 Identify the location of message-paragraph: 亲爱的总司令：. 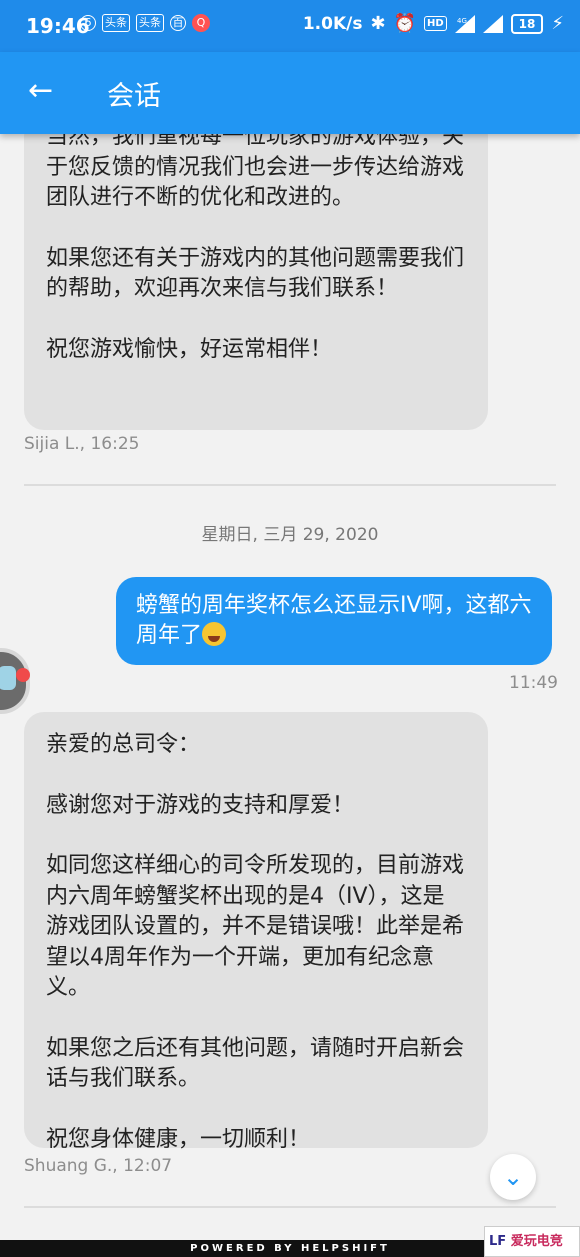
(123, 744).